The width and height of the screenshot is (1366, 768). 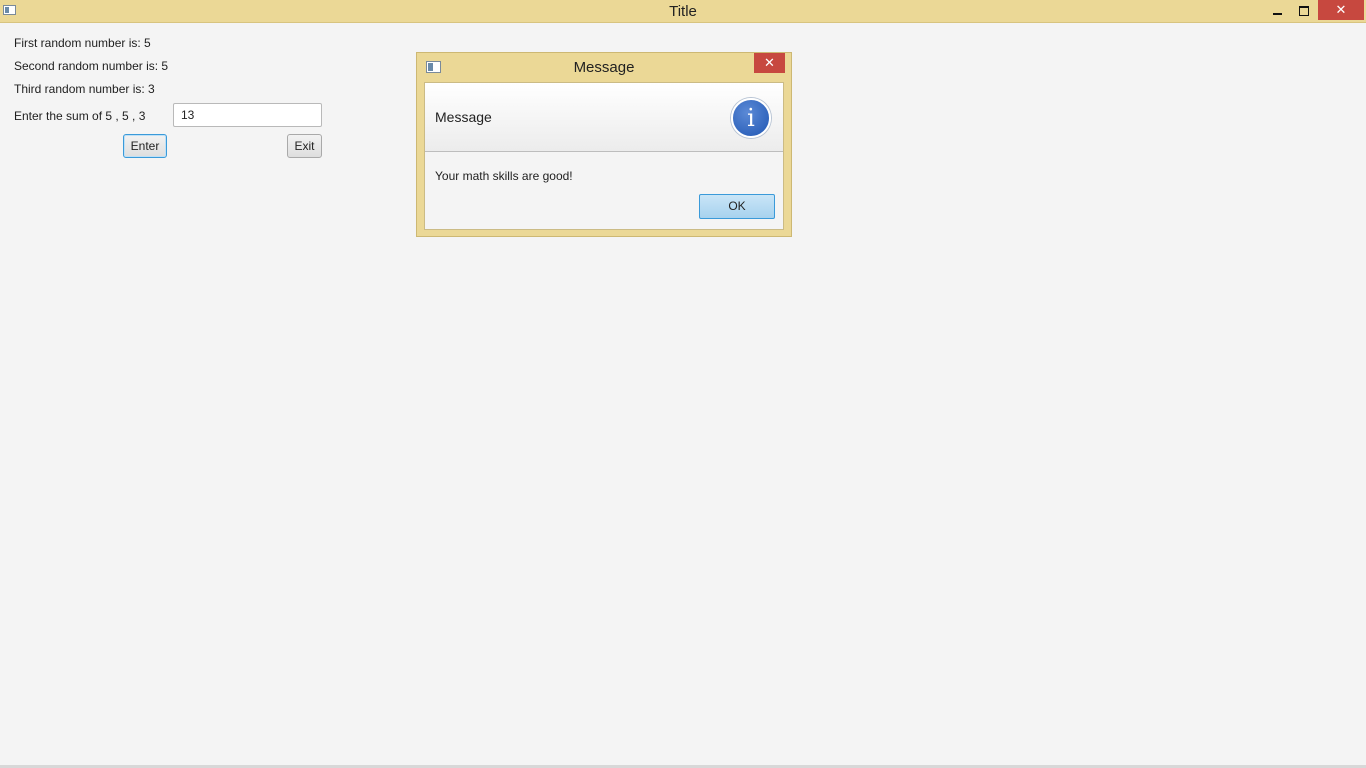 I want to click on sum-input: 13, so click(x=247, y=115).